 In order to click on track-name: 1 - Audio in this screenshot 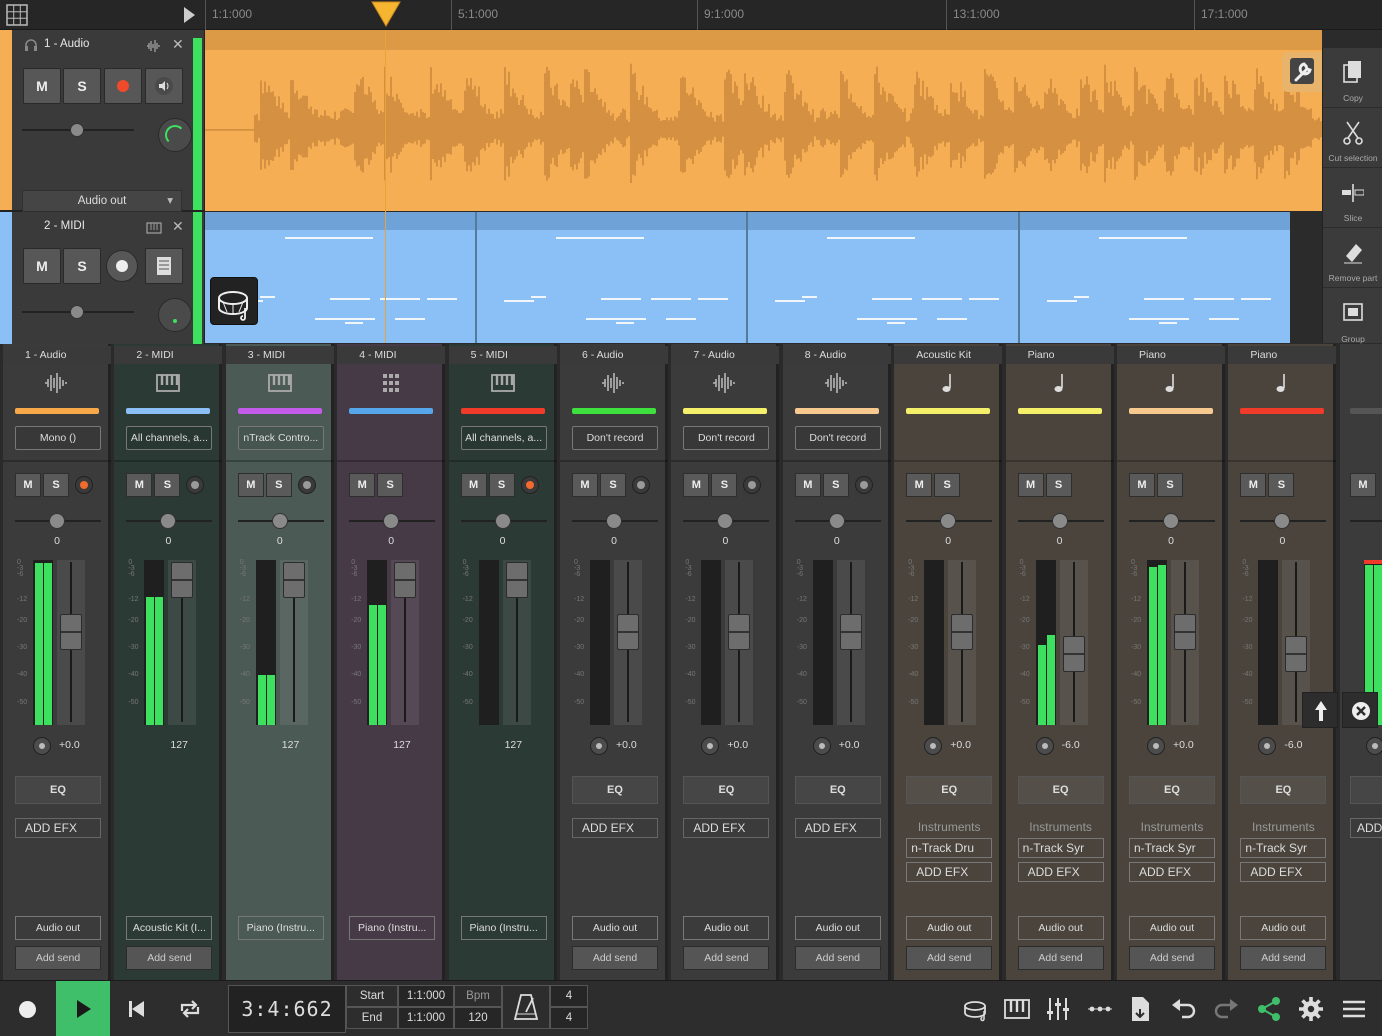, I will do `click(66, 44)`.